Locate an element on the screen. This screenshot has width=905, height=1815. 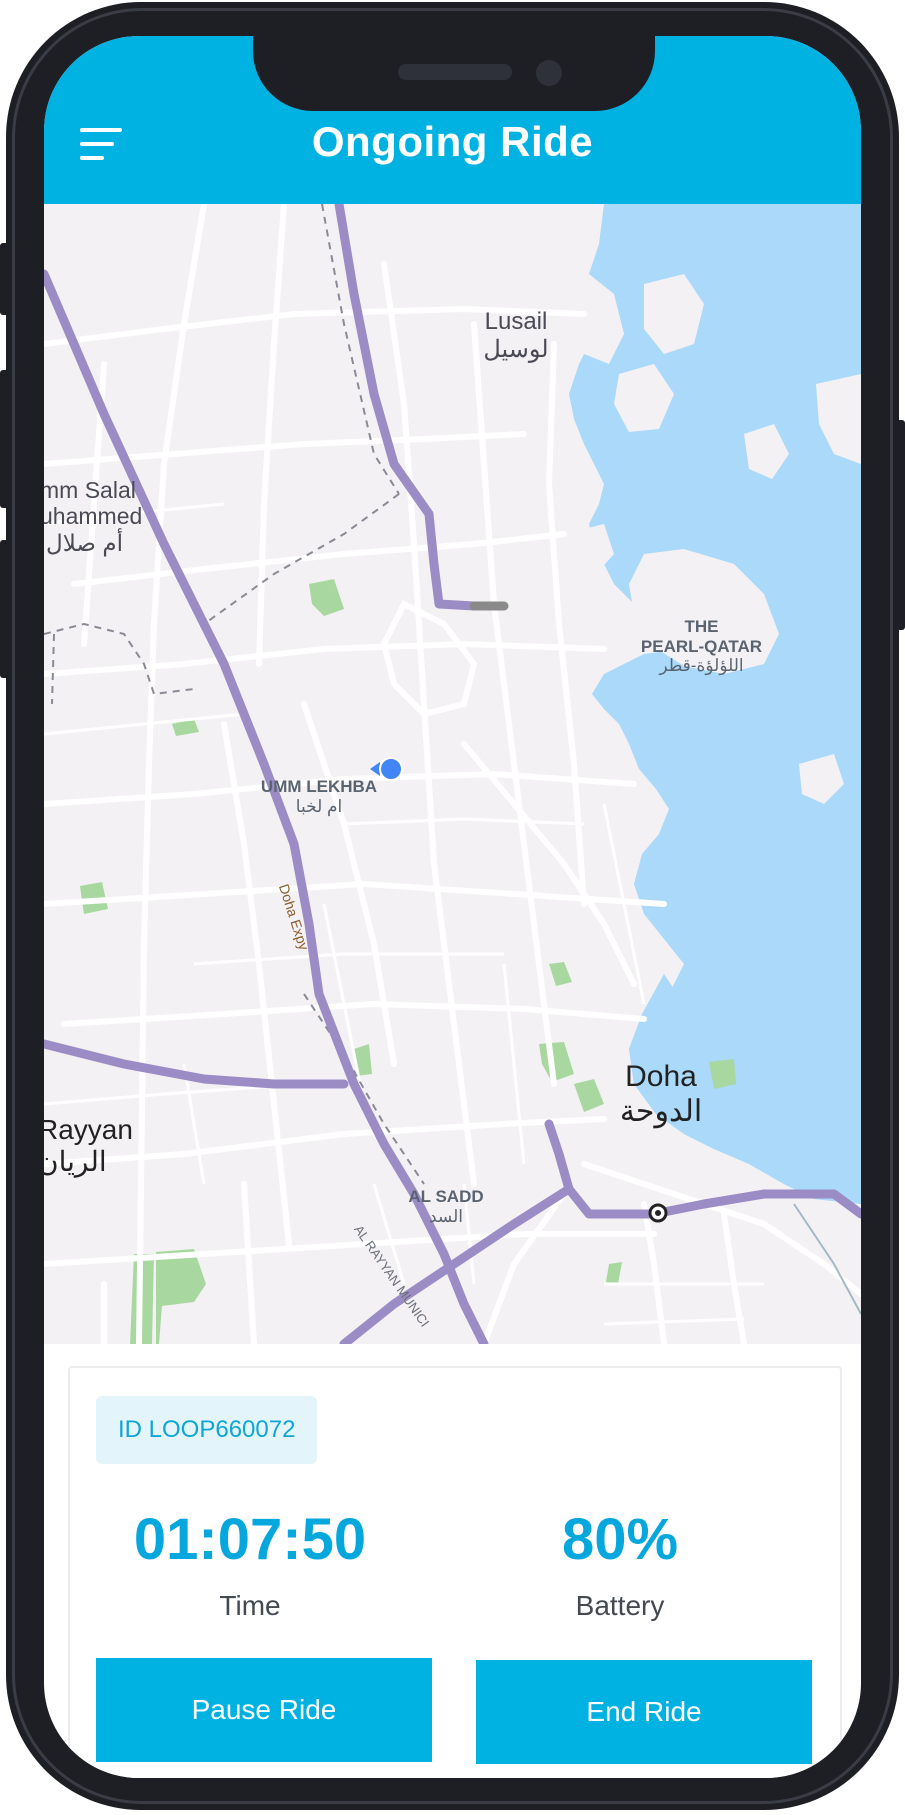
map-label-umm-lekhba: UMM LEKHBA ام لخبا is located at coordinates (319, 796).